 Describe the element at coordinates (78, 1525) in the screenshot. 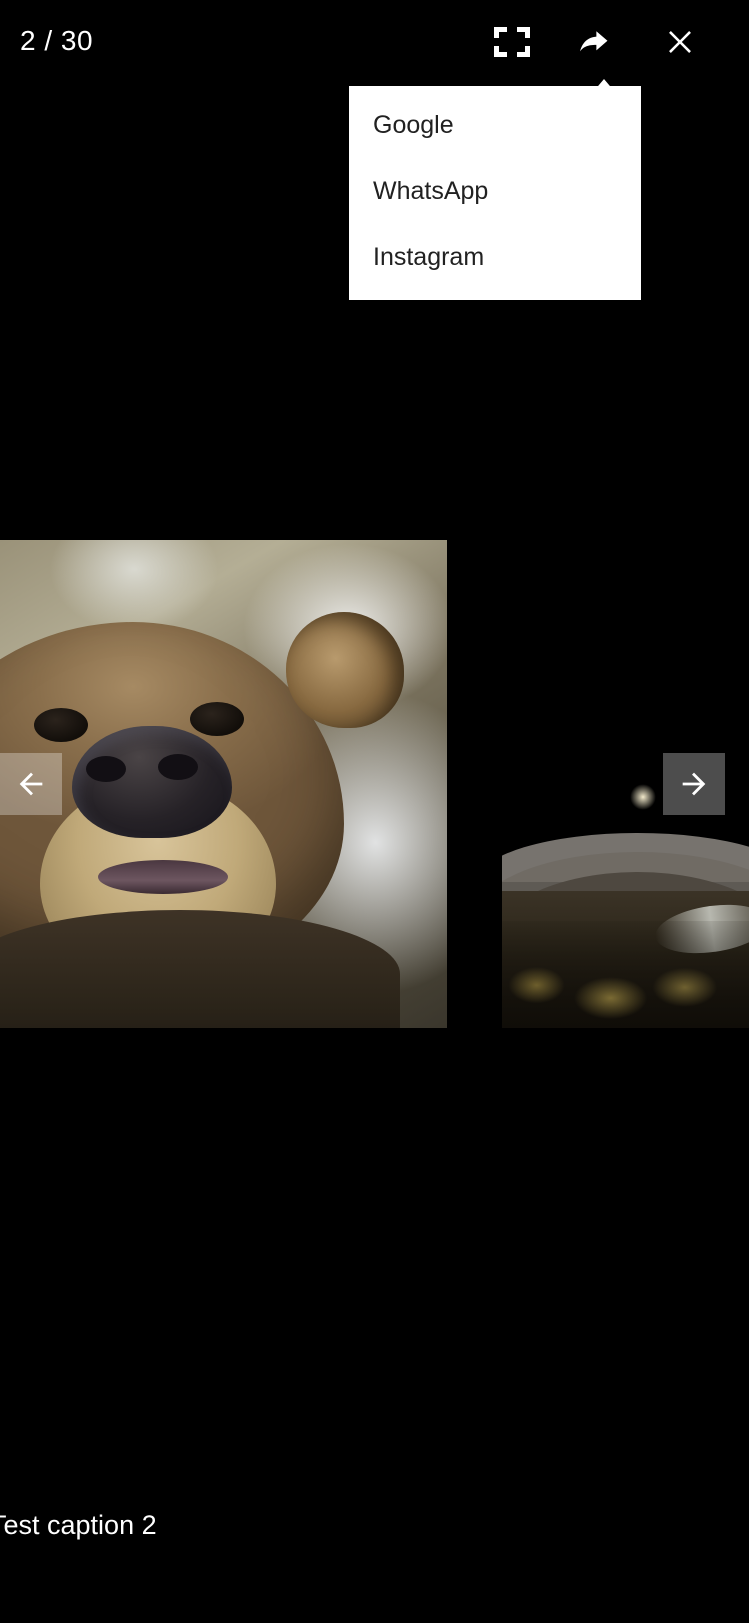

I see `image-caption: Test caption 2` at that location.